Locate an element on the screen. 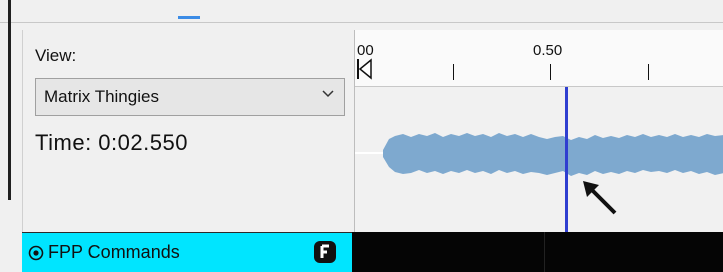 This screenshot has height=272, width=723. f-badge-icon is located at coordinates (325, 252).